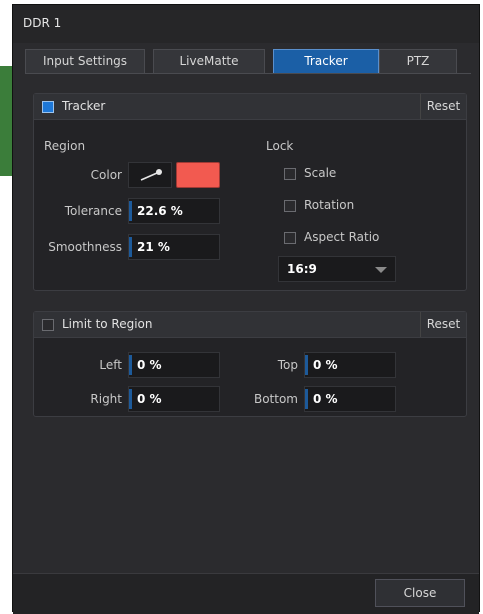 This screenshot has width=483, height=614. I want to click on top-field: 0 %, so click(350, 365).